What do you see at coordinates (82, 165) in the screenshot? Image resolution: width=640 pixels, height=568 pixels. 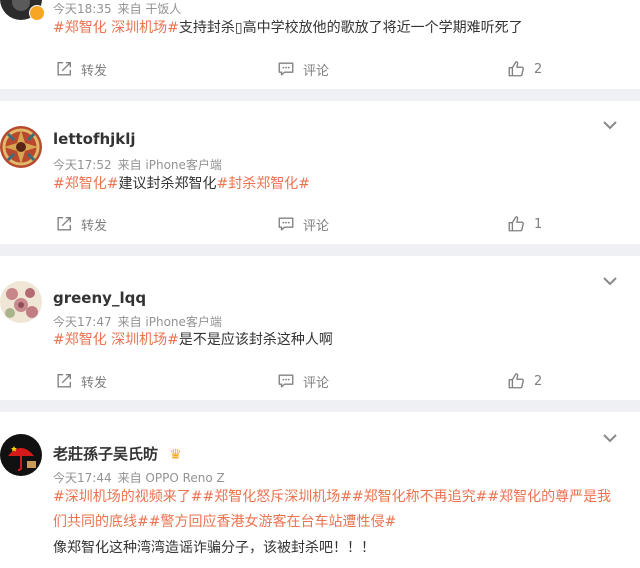 I see `comment-time: 今天17:52` at bounding box center [82, 165].